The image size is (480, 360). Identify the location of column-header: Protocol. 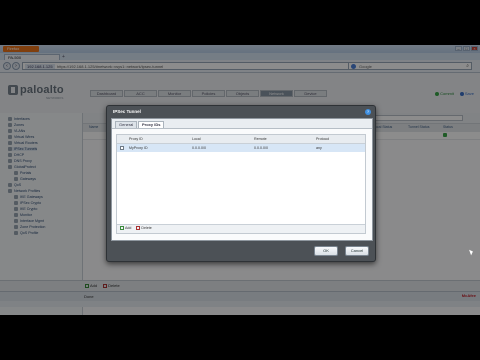
(322, 139).